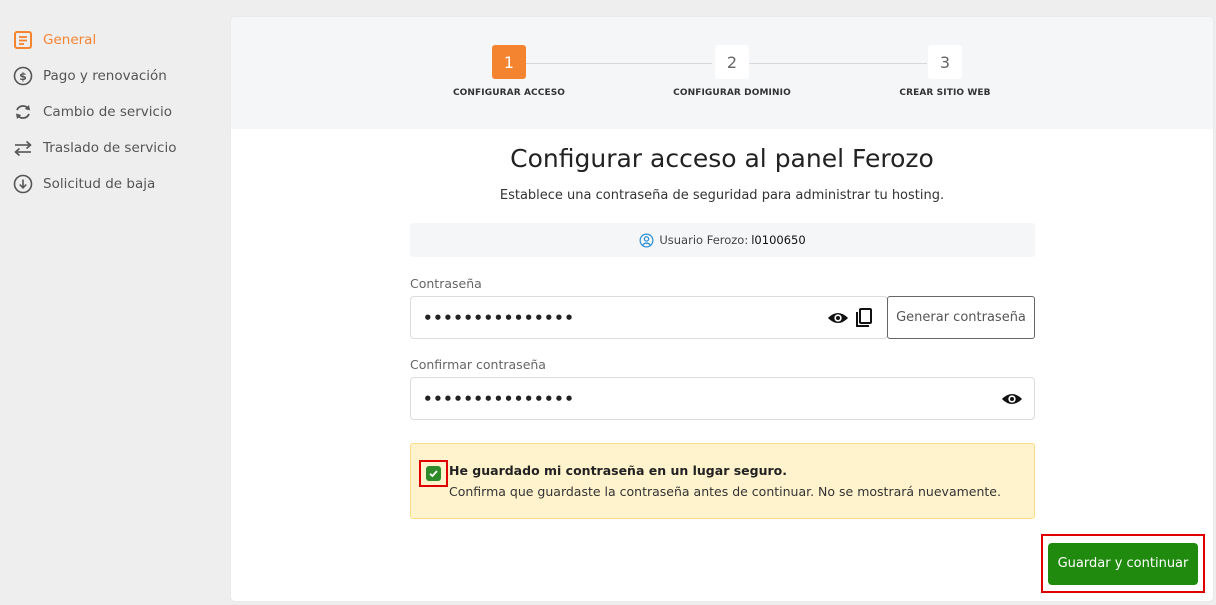 The height and width of the screenshot is (605, 1216). I want to click on sidebar-item-pago: $ Pago y renovación, so click(111, 76).